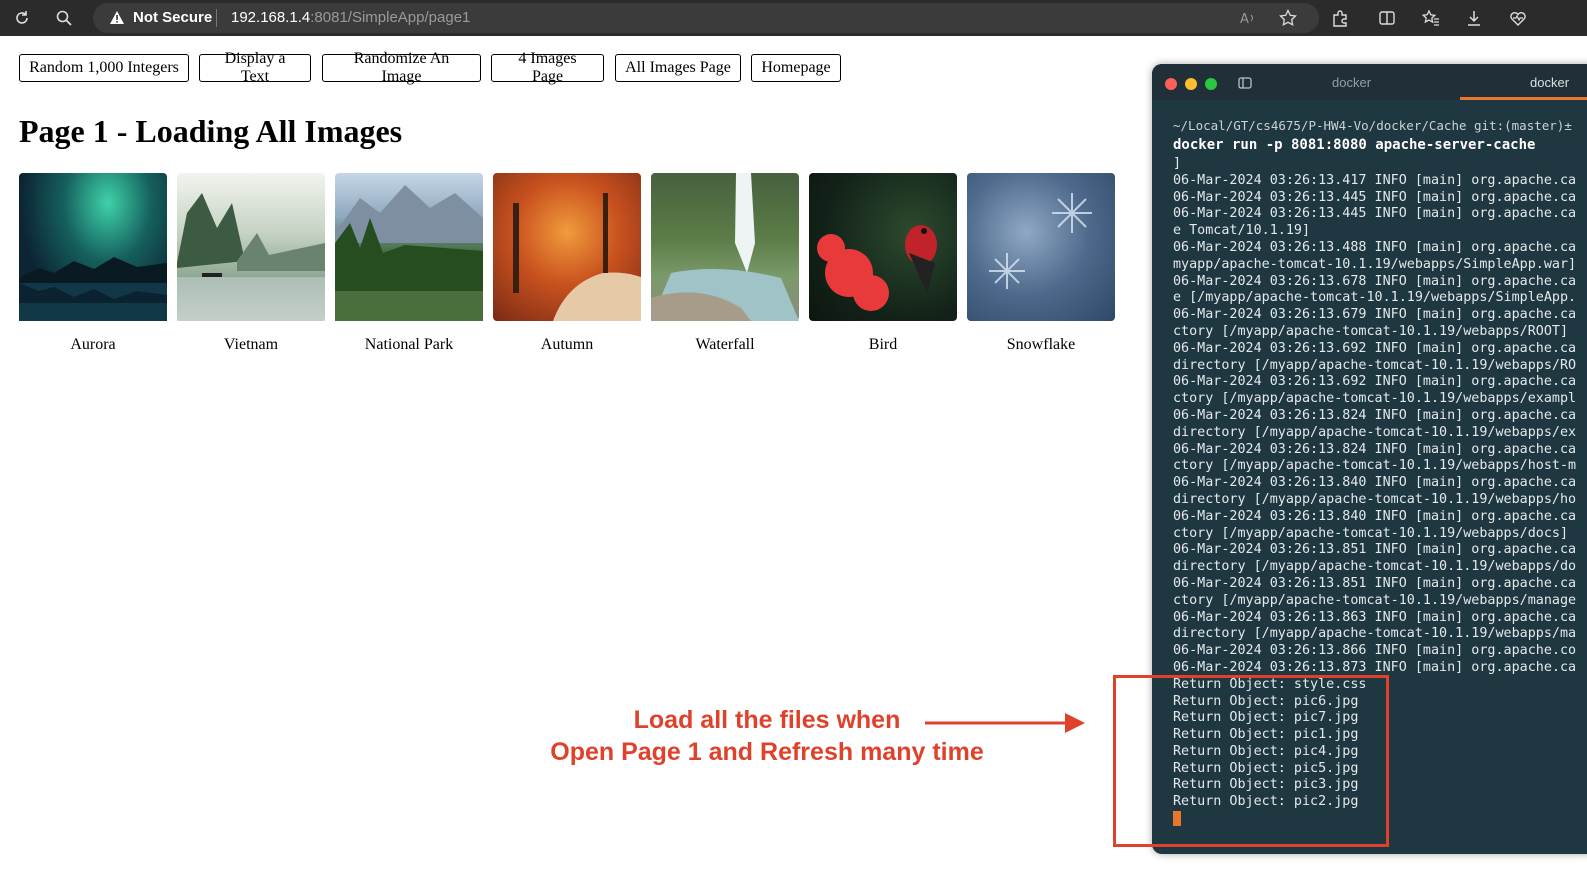 The image size is (1587, 874). Describe the element at coordinates (796, 68) in the screenshot. I see `homepage-button: Homepage` at that location.